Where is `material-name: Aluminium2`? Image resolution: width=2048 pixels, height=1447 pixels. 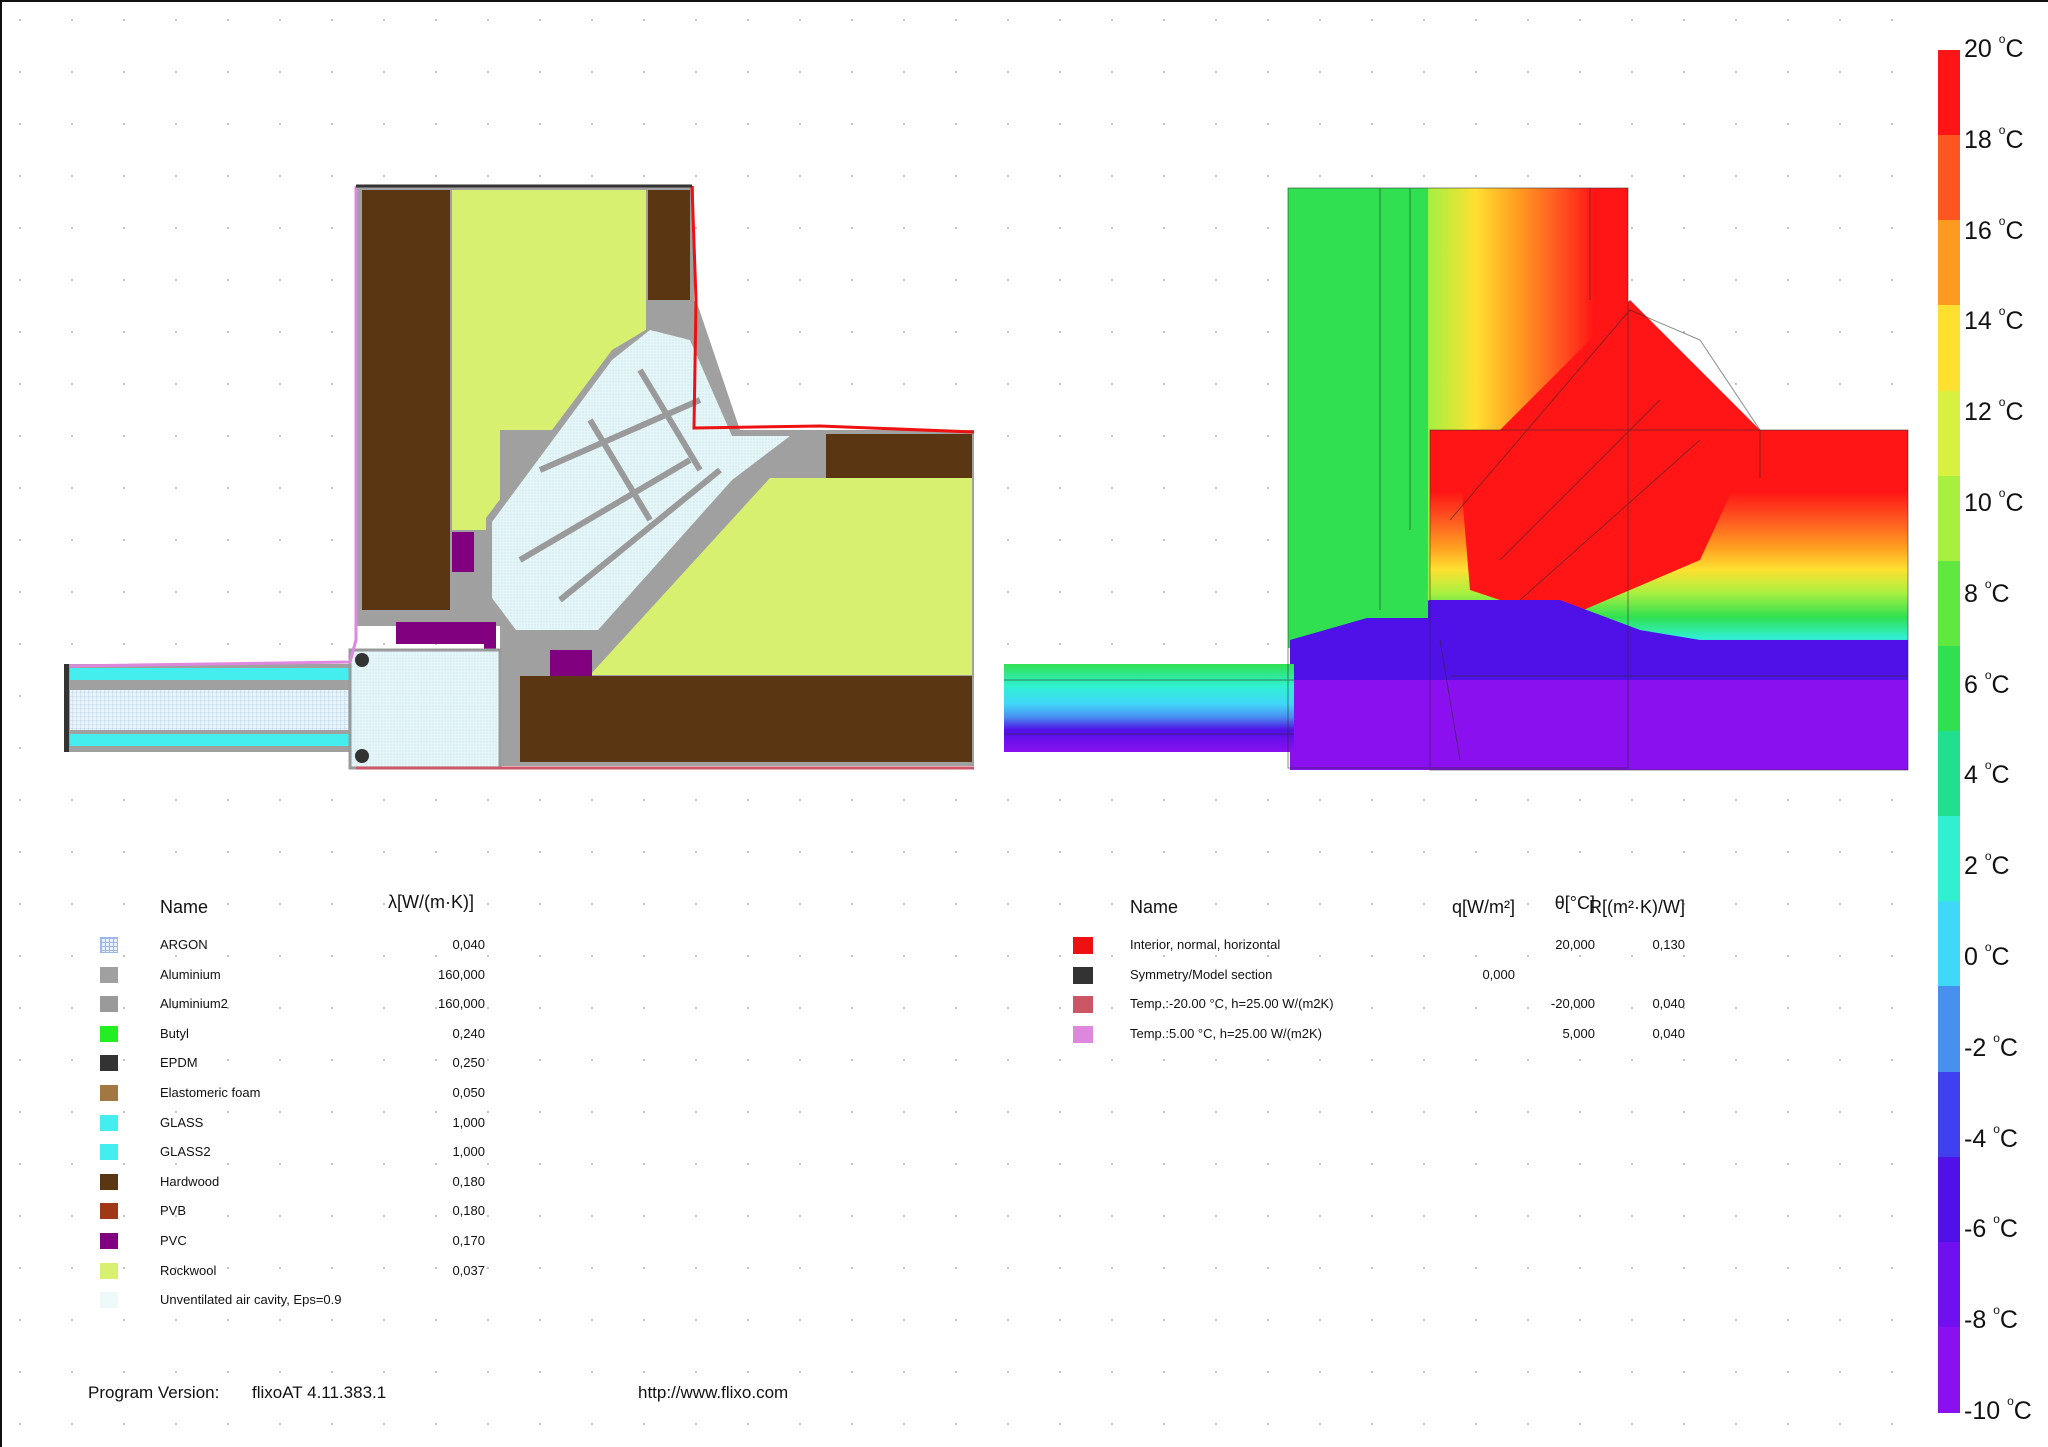
material-name: Aluminium2 is located at coordinates (194, 1004).